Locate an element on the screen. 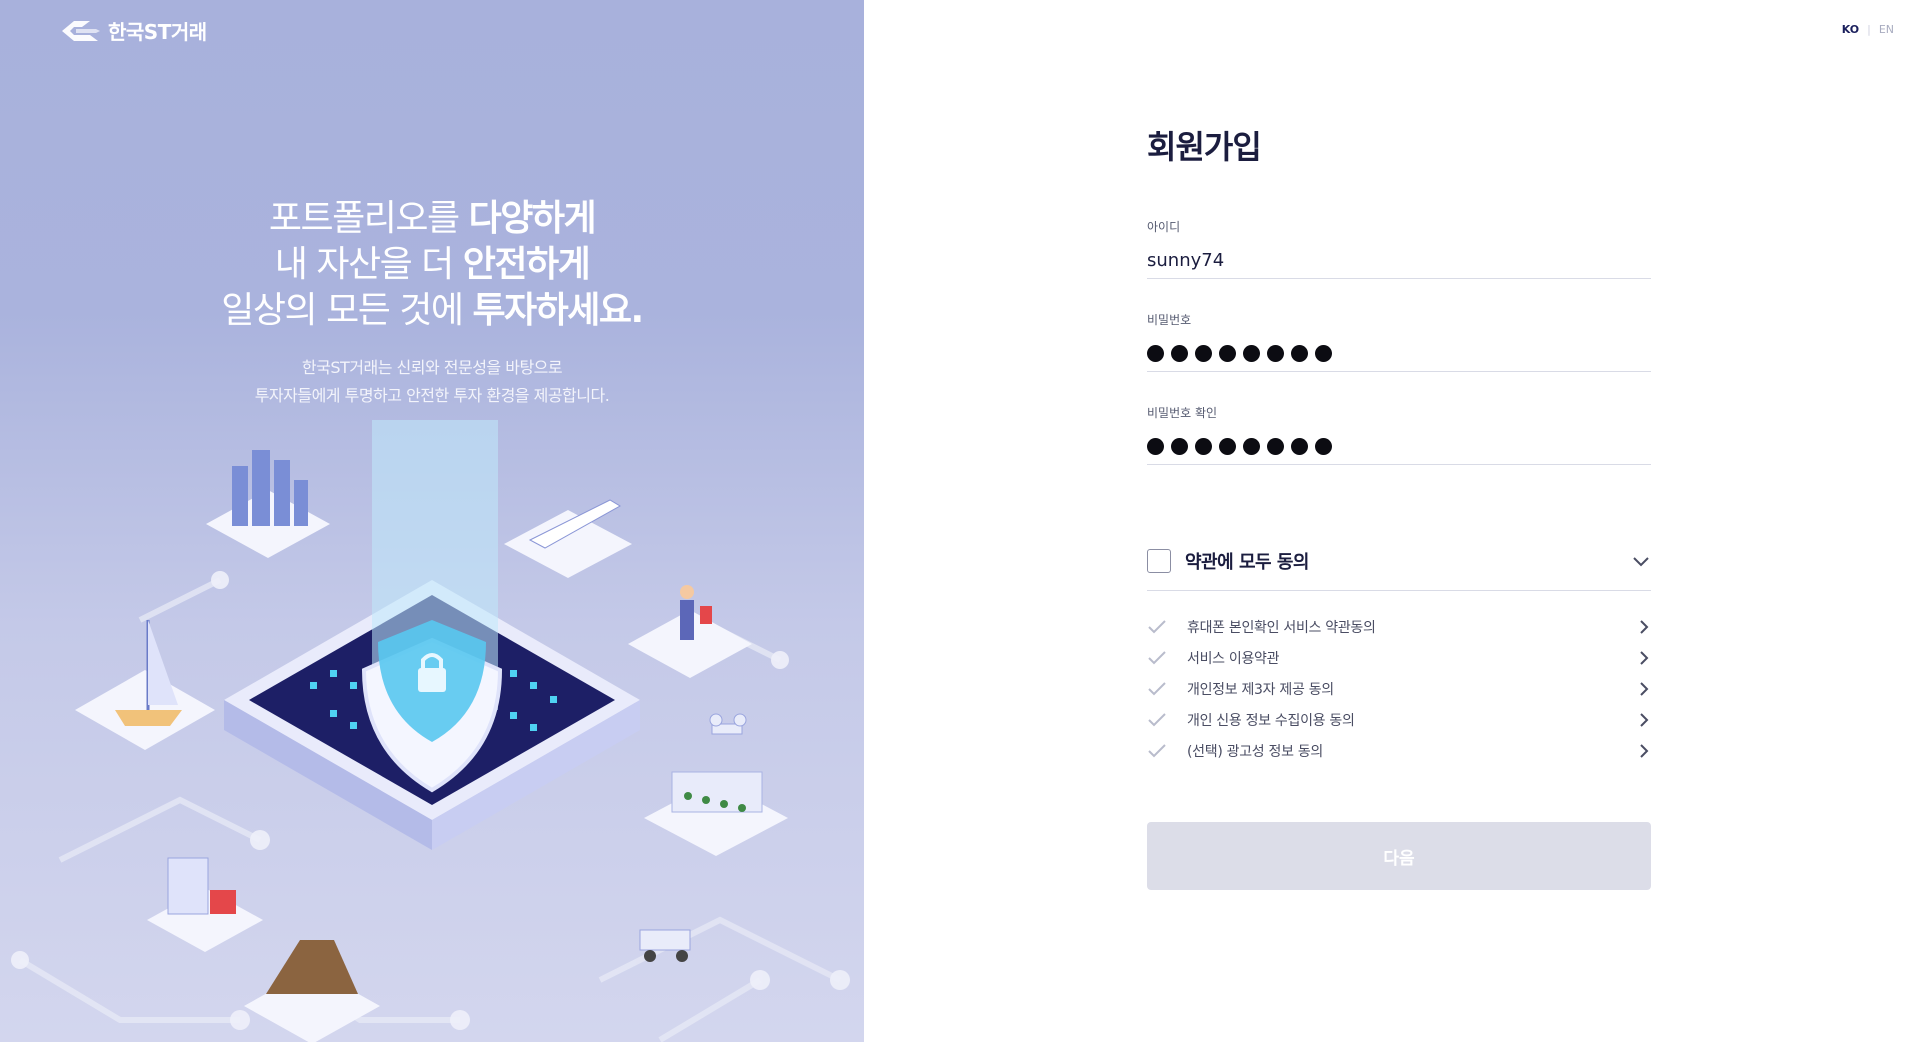  logo-icon is located at coordinates (81, 30).